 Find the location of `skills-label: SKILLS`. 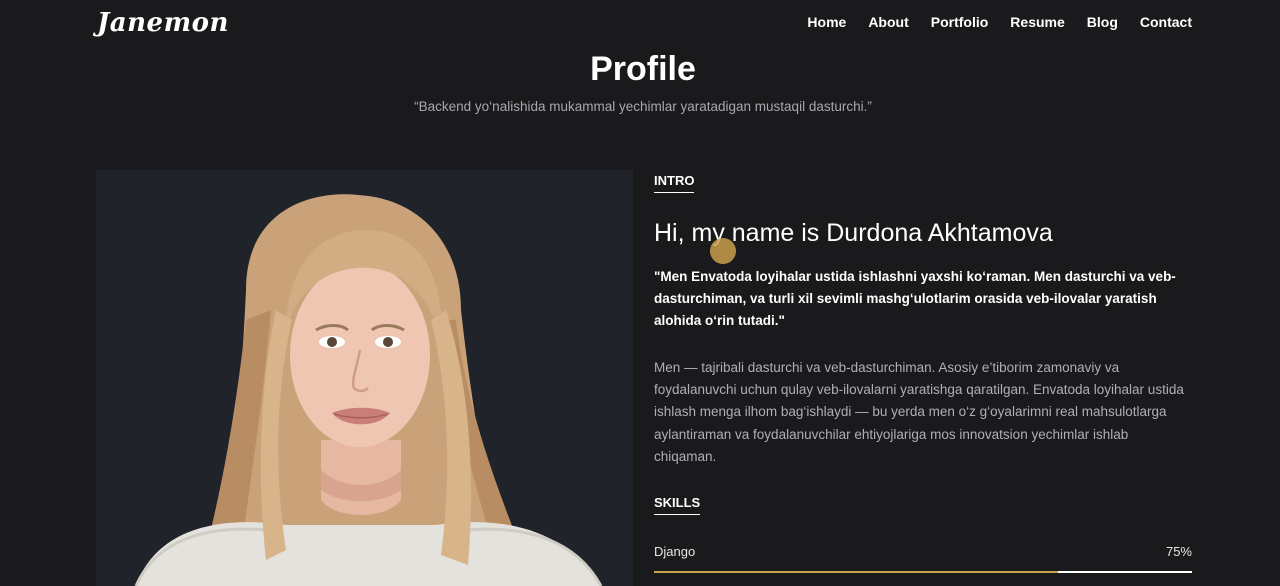

skills-label: SKILLS is located at coordinates (677, 505).